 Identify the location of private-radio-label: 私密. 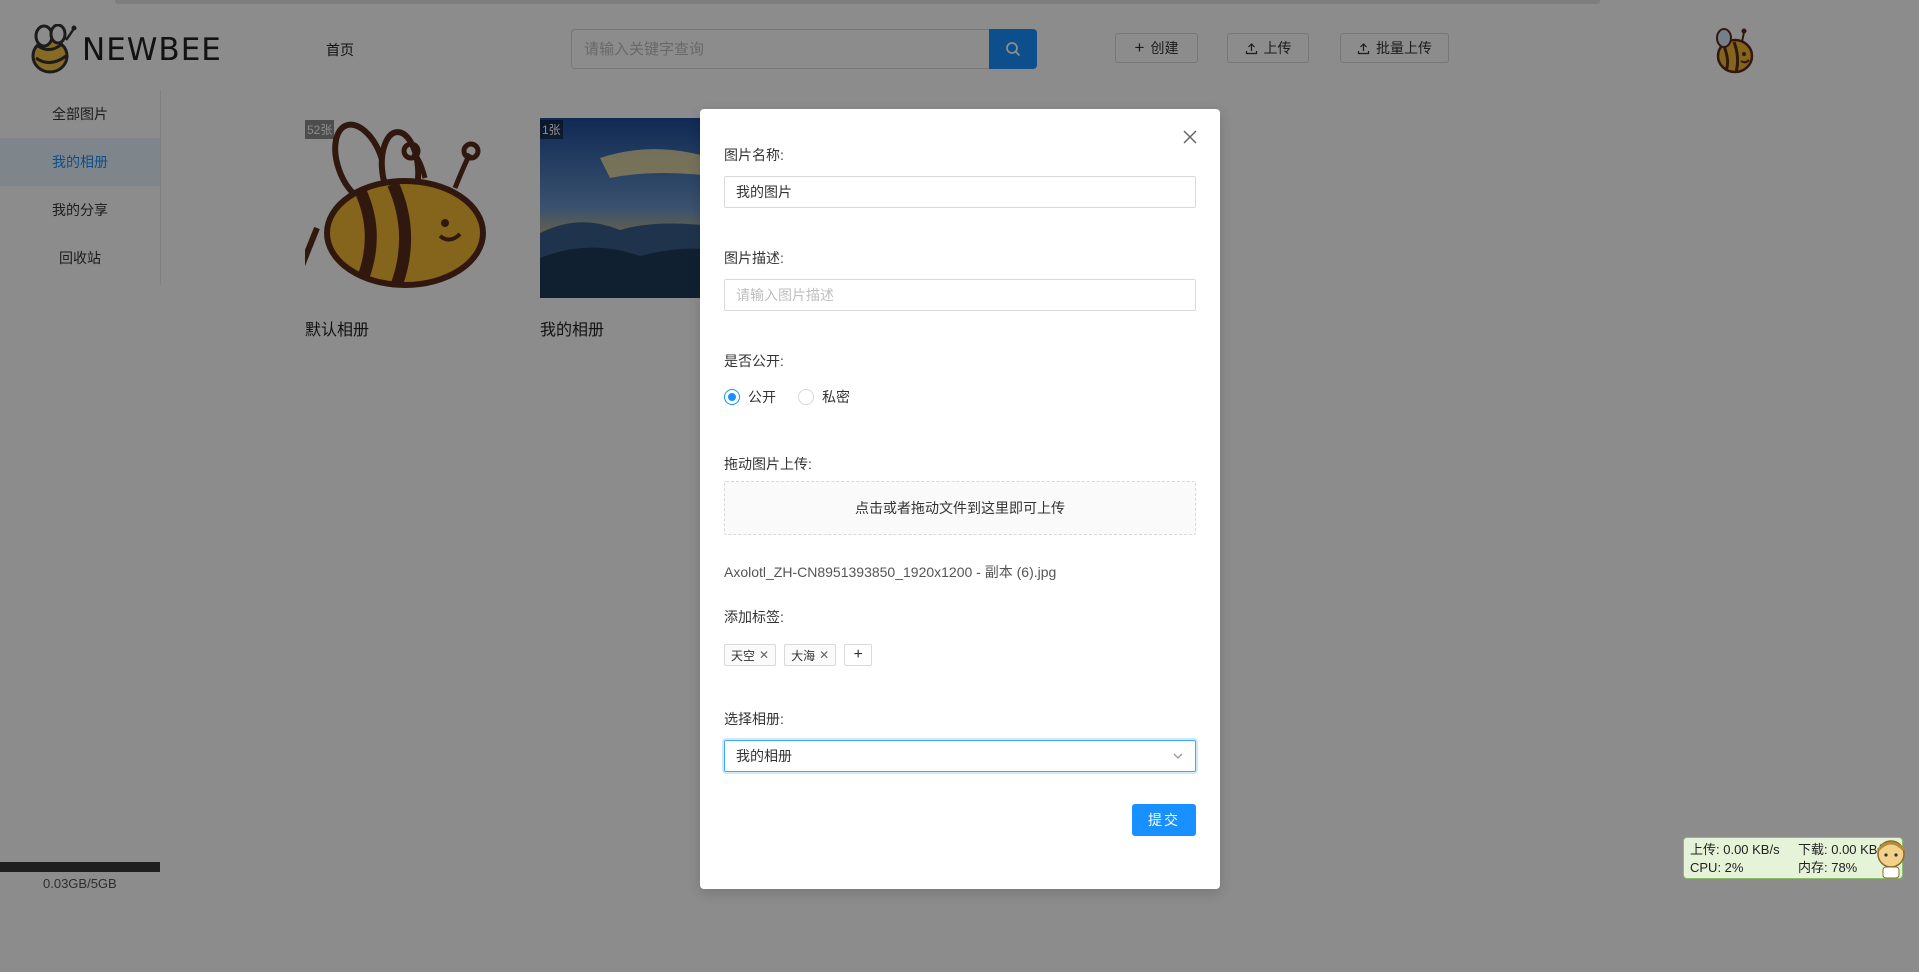
(836, 397).